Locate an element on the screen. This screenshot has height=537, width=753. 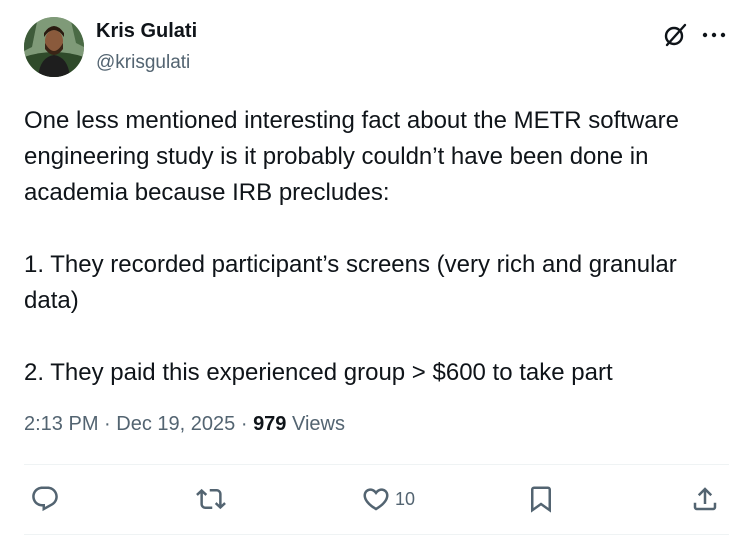
share-button is located at coordinates (705, 499).